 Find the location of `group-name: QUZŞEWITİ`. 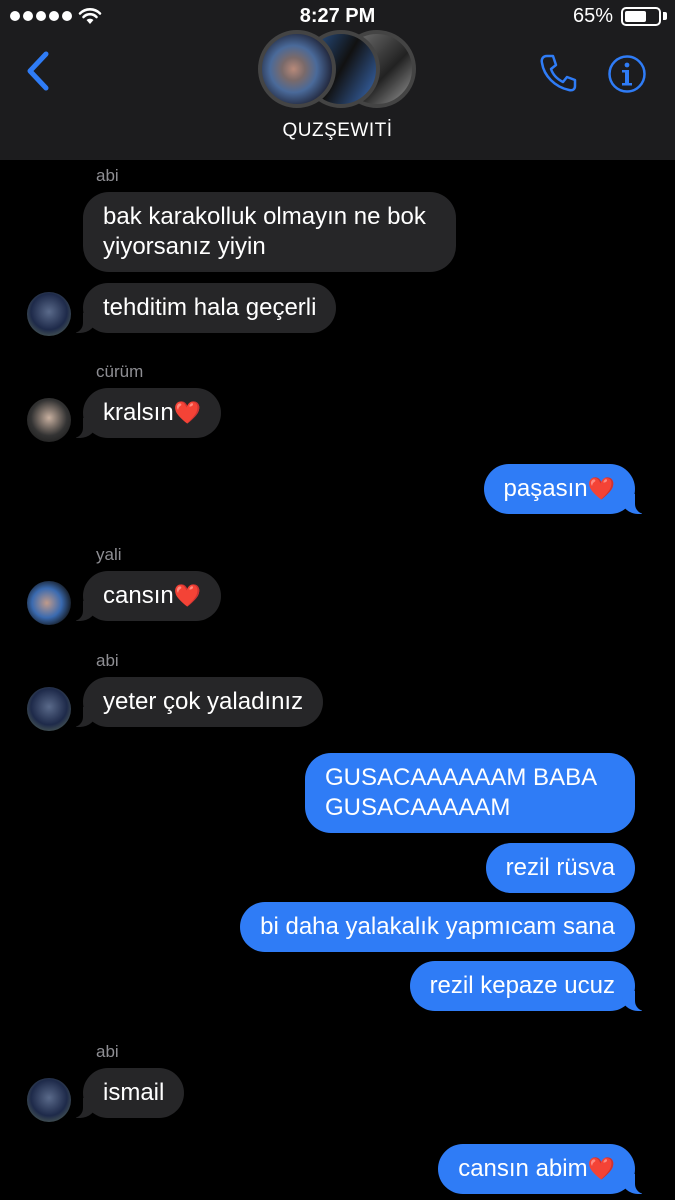

group-name: QUZŞEWITİ is located at coordinates (337, 131).